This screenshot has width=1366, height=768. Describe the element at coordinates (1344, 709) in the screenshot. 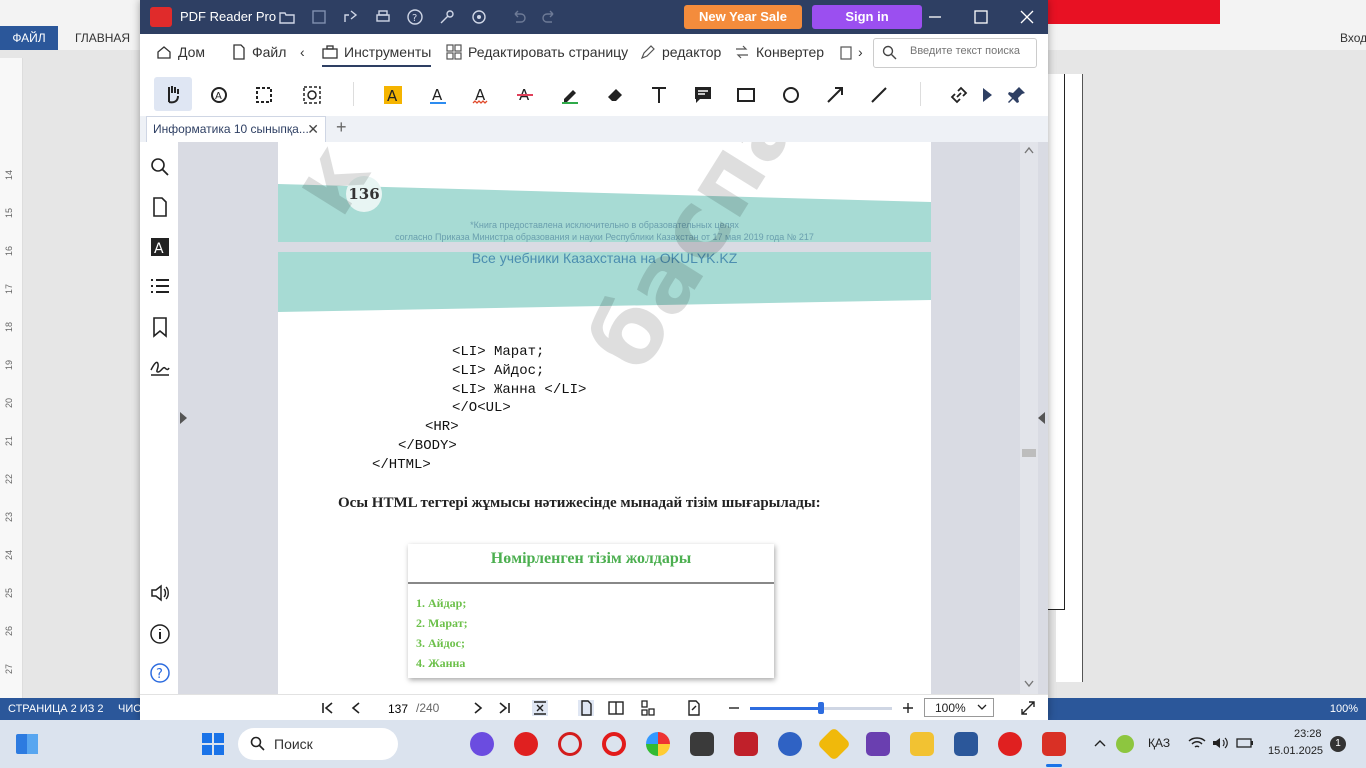

I see `word-zoom-level: 100%` at that location.